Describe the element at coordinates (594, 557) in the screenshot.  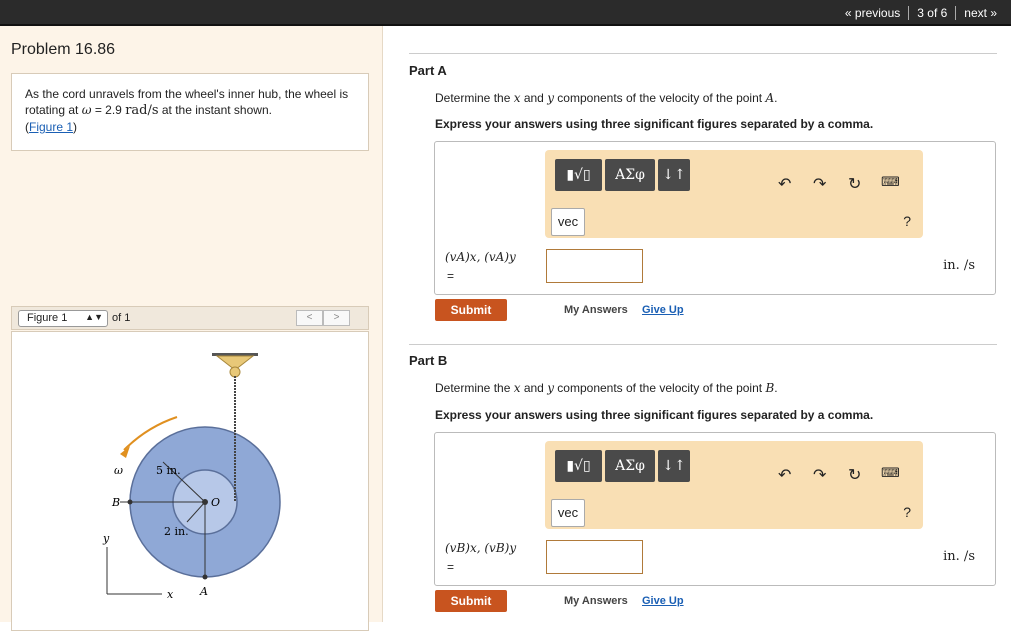
I see `part-b-answer-input` at that location.